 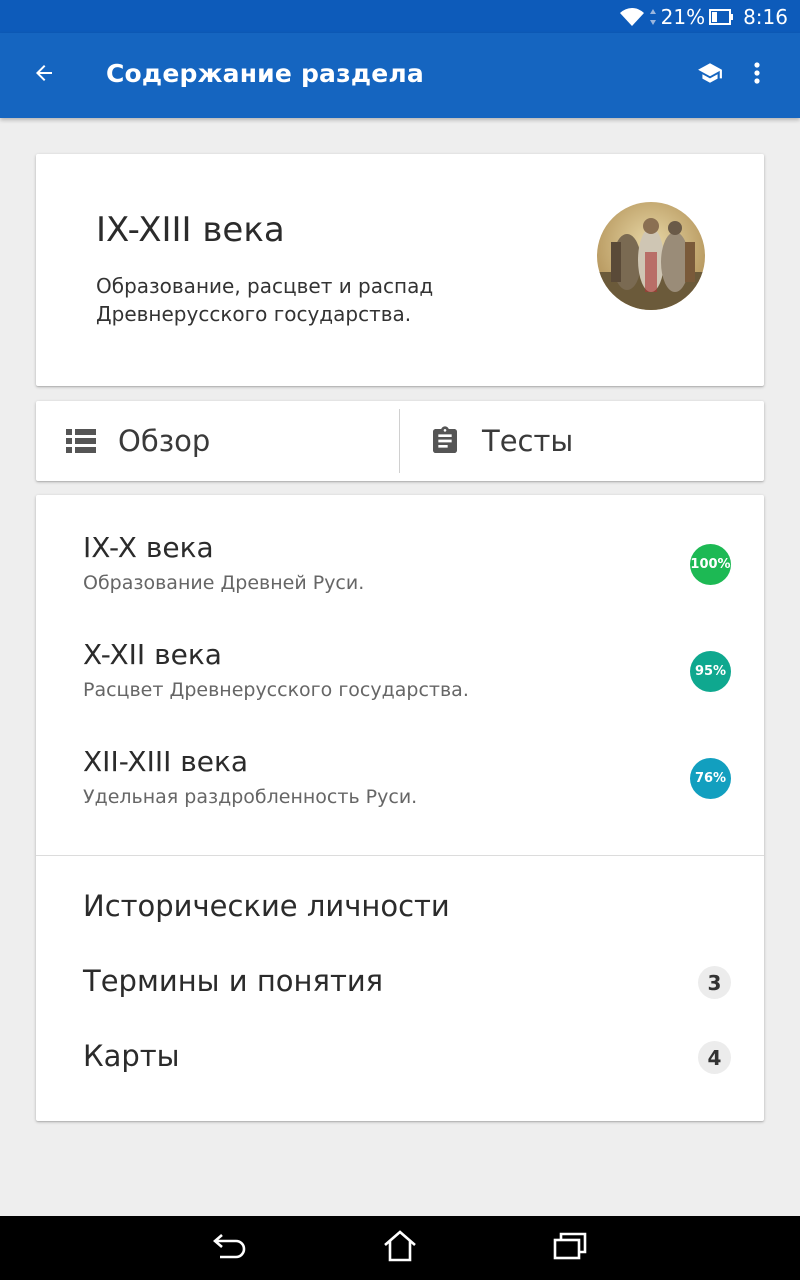 What do you see at coordinates (528, 441) in the screenshot?
I see `tab-tests-label: Тесты` at bounding box center [528, 441].